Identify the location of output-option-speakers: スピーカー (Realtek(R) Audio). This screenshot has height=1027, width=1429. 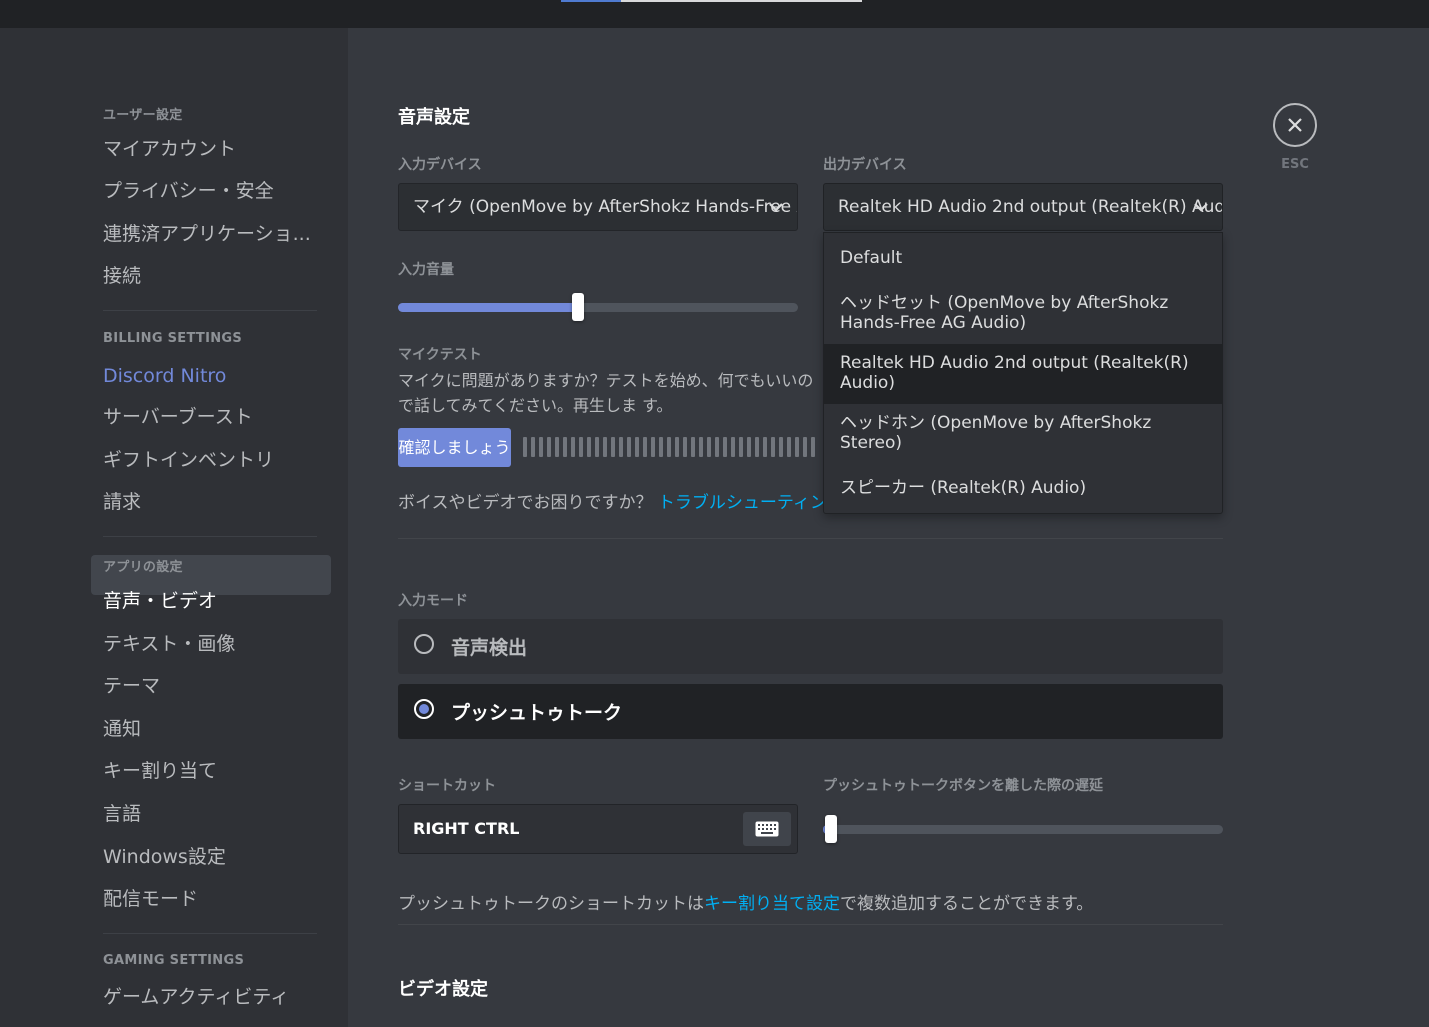
(1023, 488).